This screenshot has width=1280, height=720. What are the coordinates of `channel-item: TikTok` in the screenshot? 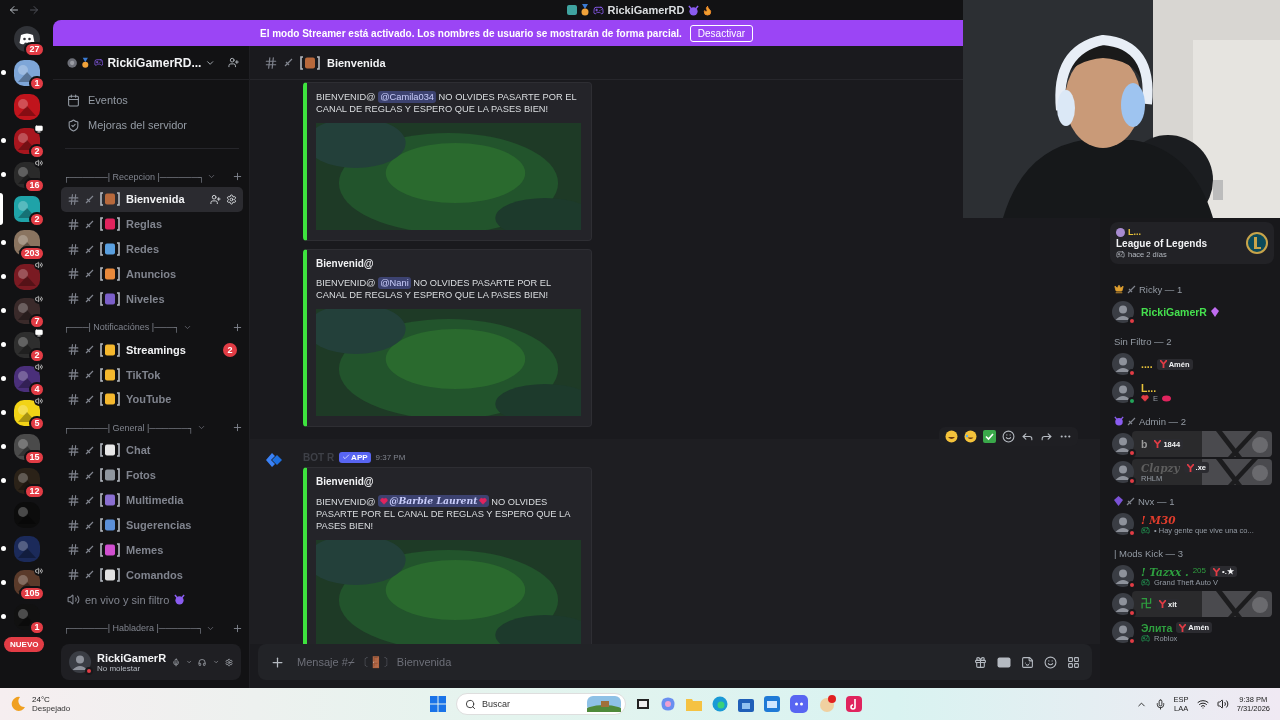 It's located at (152, 374).